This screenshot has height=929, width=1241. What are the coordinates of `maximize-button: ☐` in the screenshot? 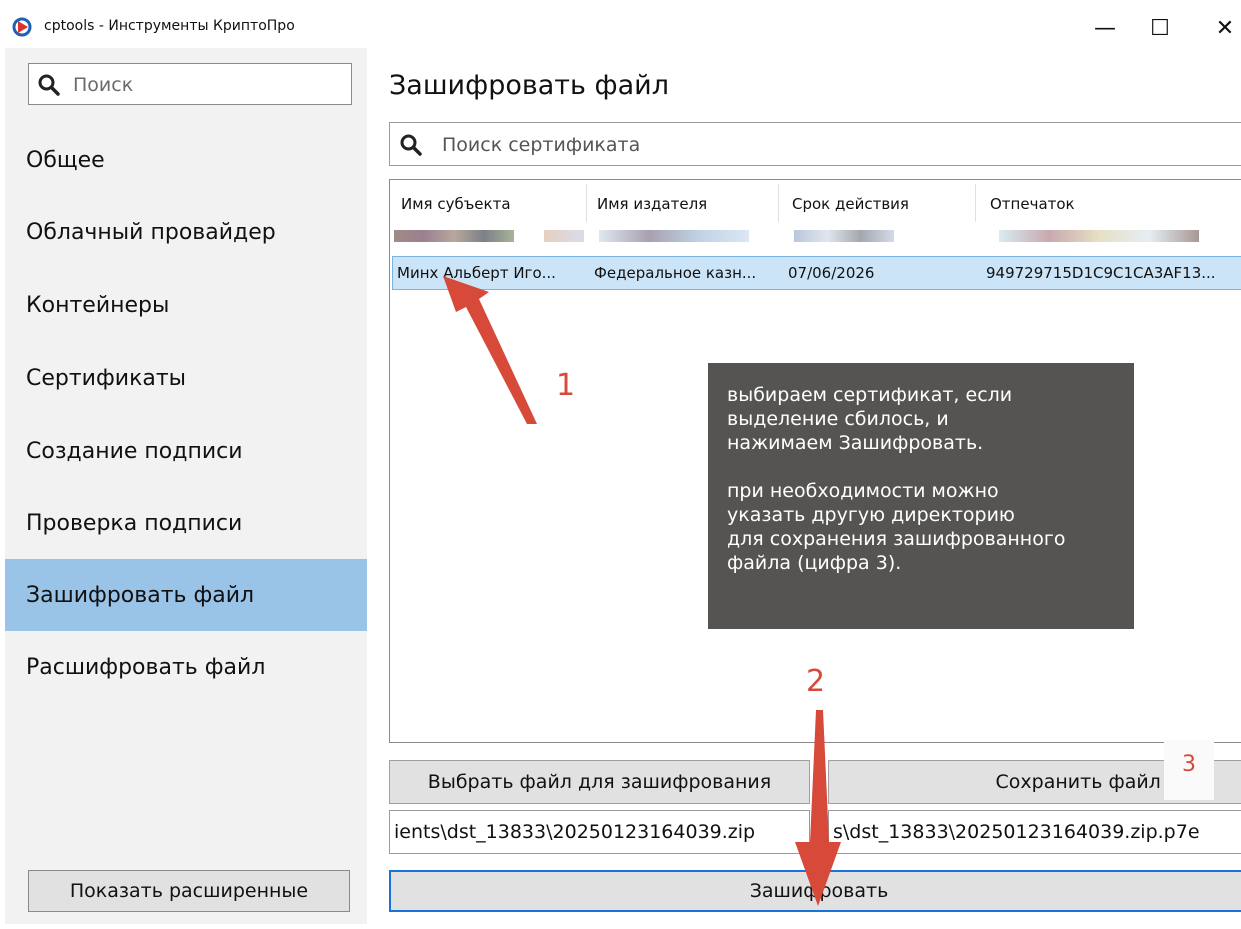 It's located at (1160, 28).